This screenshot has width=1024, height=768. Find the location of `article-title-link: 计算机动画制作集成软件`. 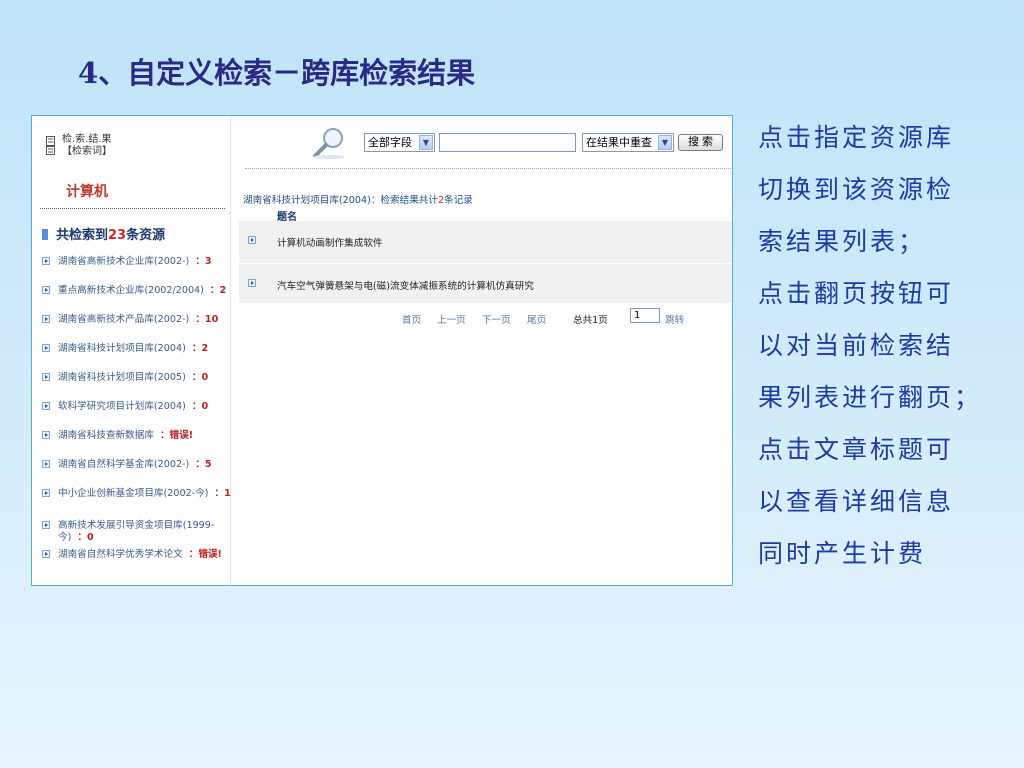

article-title-link: 计算机动画制作集成软件 is located at coordinates (330, 242).